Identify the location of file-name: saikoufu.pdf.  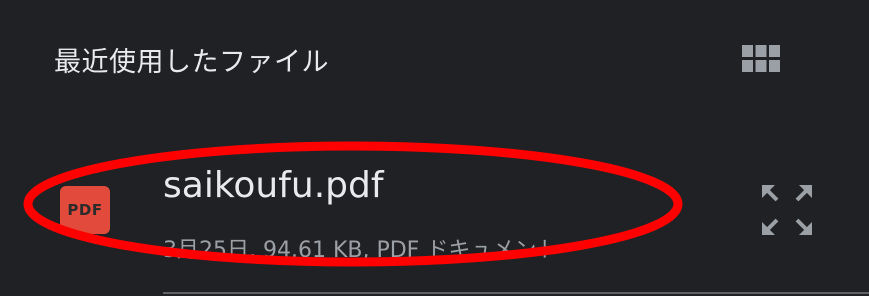
(273, 185).